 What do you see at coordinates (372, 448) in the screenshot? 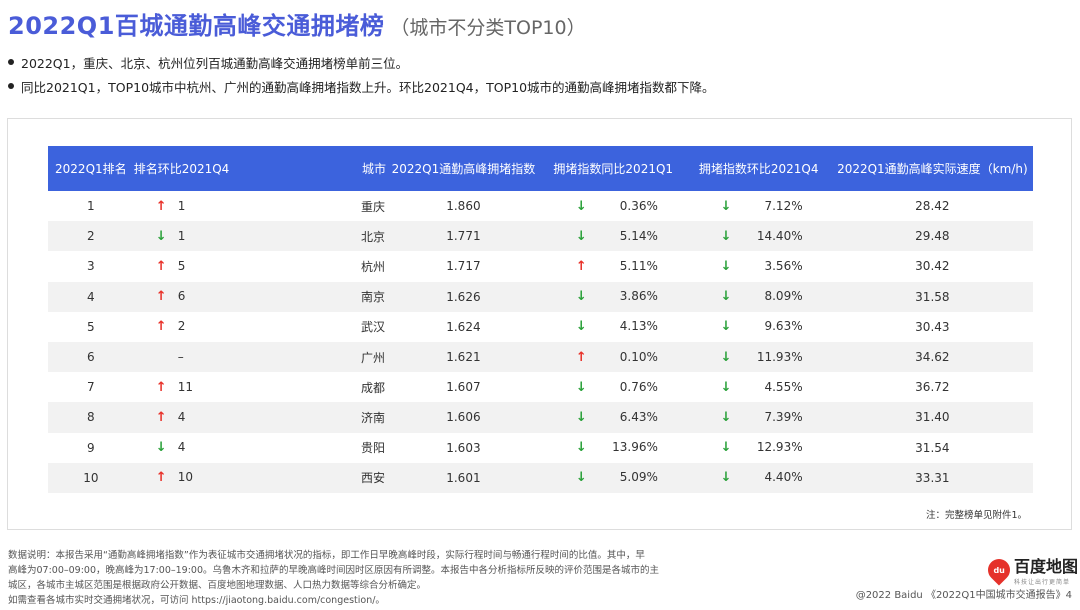
I see `cell-city: 贵阳` at bounding box center [372, 448].